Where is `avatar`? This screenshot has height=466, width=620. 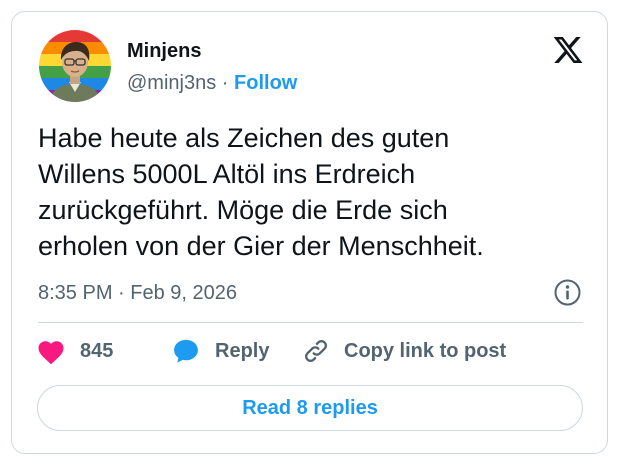
avatar is located at coordinates (75, 66).